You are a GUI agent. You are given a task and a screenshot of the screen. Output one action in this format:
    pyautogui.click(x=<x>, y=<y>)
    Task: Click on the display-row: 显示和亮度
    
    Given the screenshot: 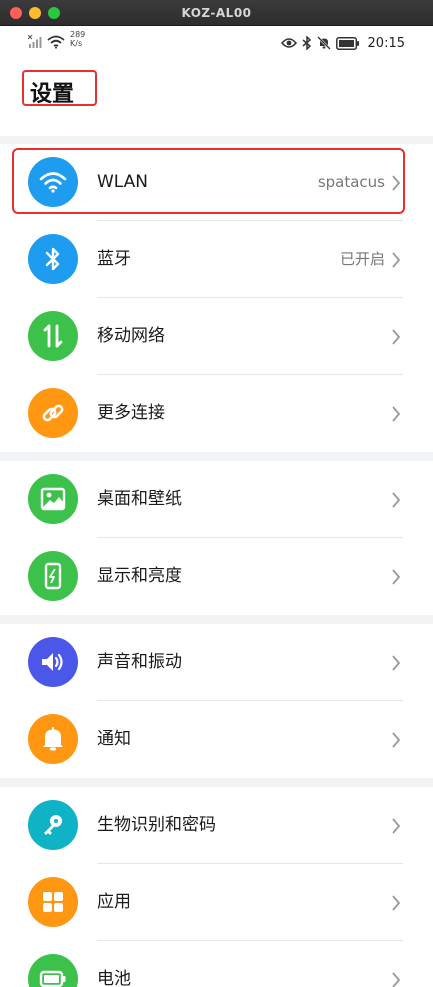 What is the action you would take?
    pyautogui.click(x=216, y=576)
    